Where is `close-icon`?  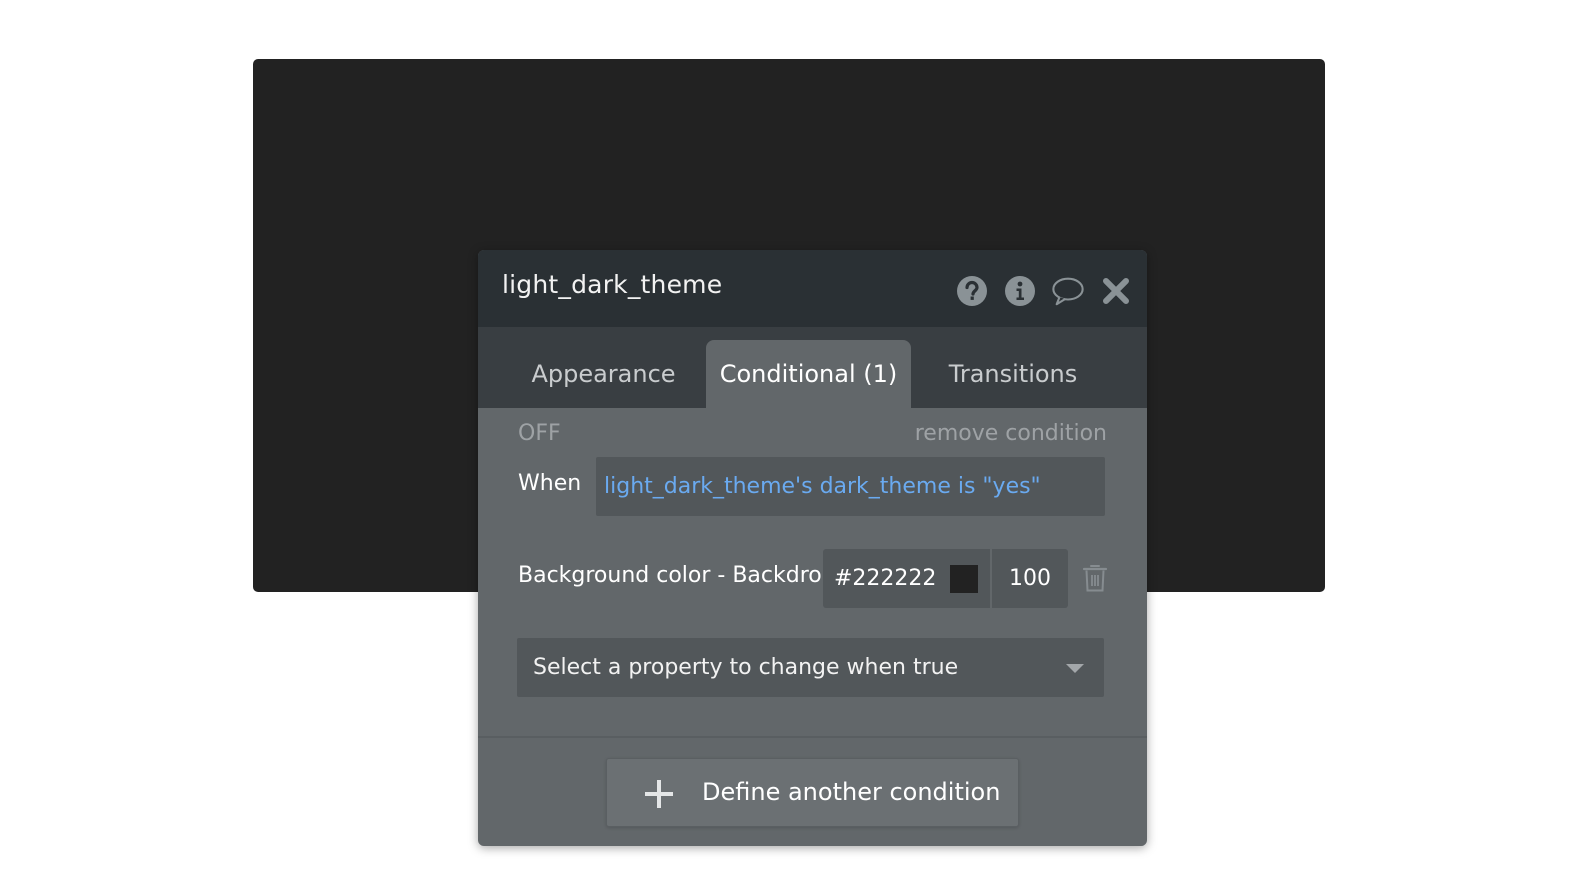
close-icon is located at coordinates (1116, 291).